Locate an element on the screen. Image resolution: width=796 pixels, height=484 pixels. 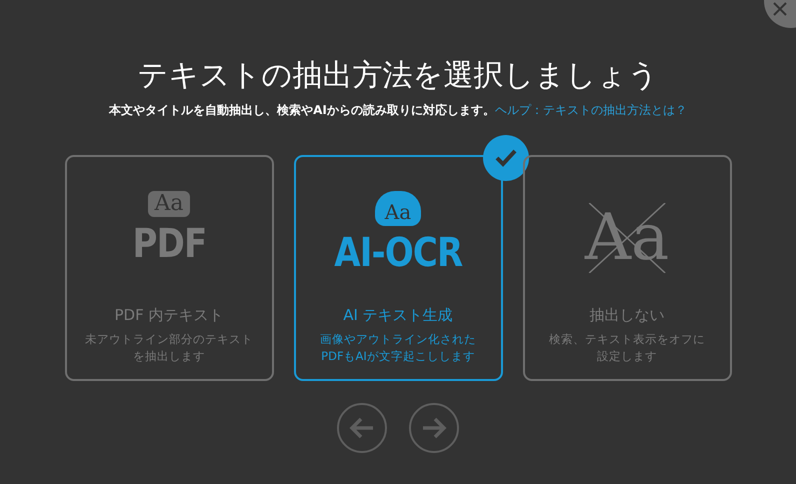
font-badge-icon: Aa is located at coordinates (169, 204).